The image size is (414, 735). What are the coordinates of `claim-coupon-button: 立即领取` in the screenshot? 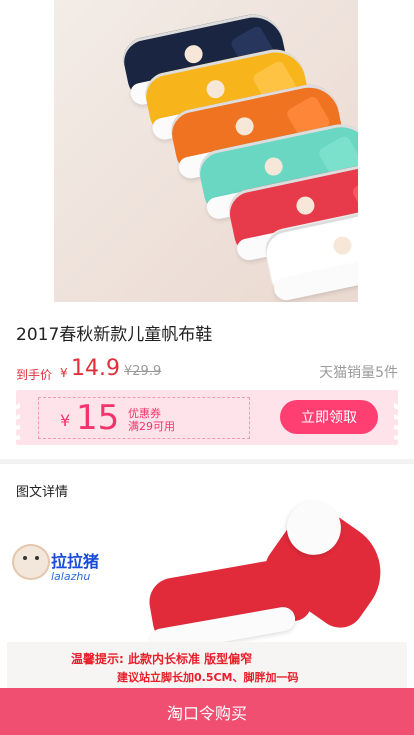 It's located at (329, 417).